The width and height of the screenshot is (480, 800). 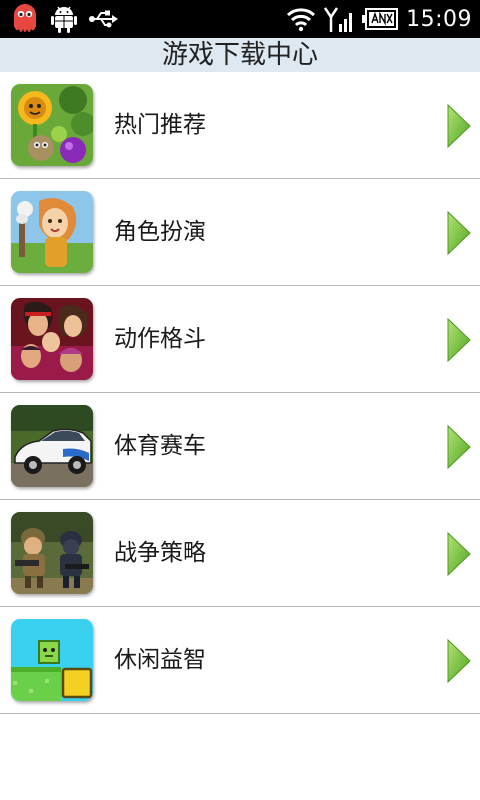 I want to click on android-debug-icon, so click(x=64, y=19).